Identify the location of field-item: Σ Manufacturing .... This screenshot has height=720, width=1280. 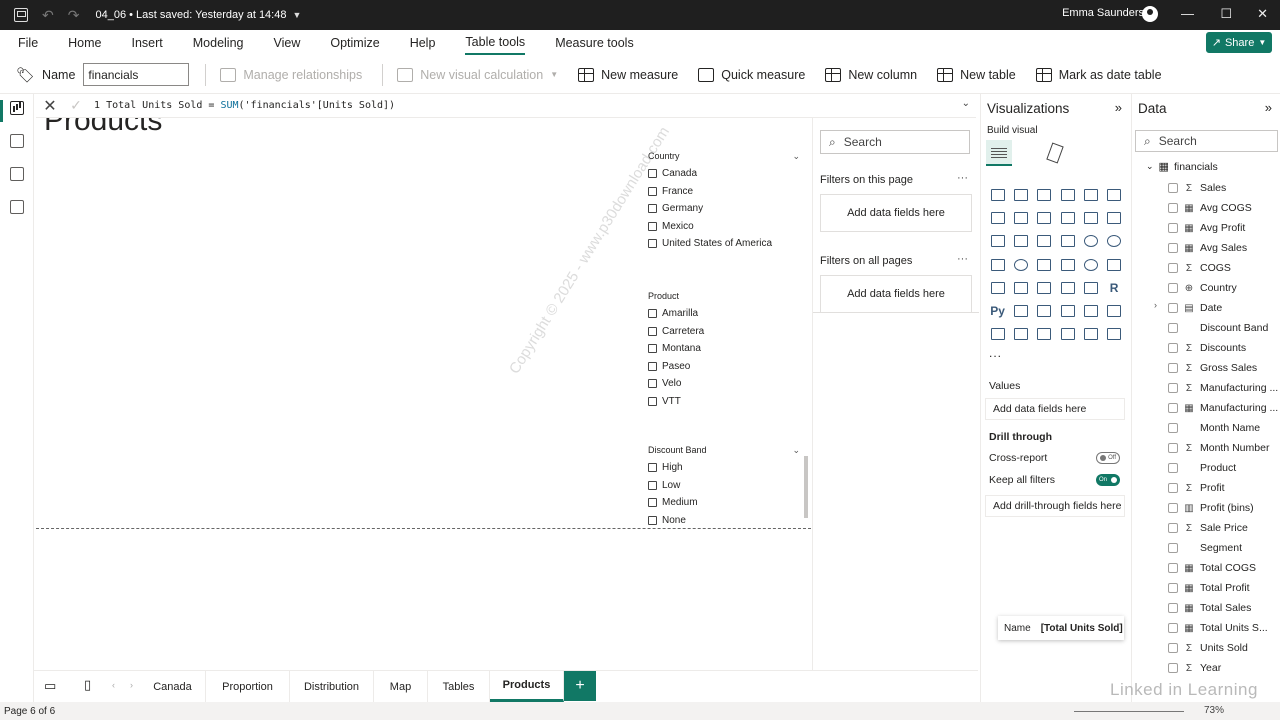
(1223, 388).